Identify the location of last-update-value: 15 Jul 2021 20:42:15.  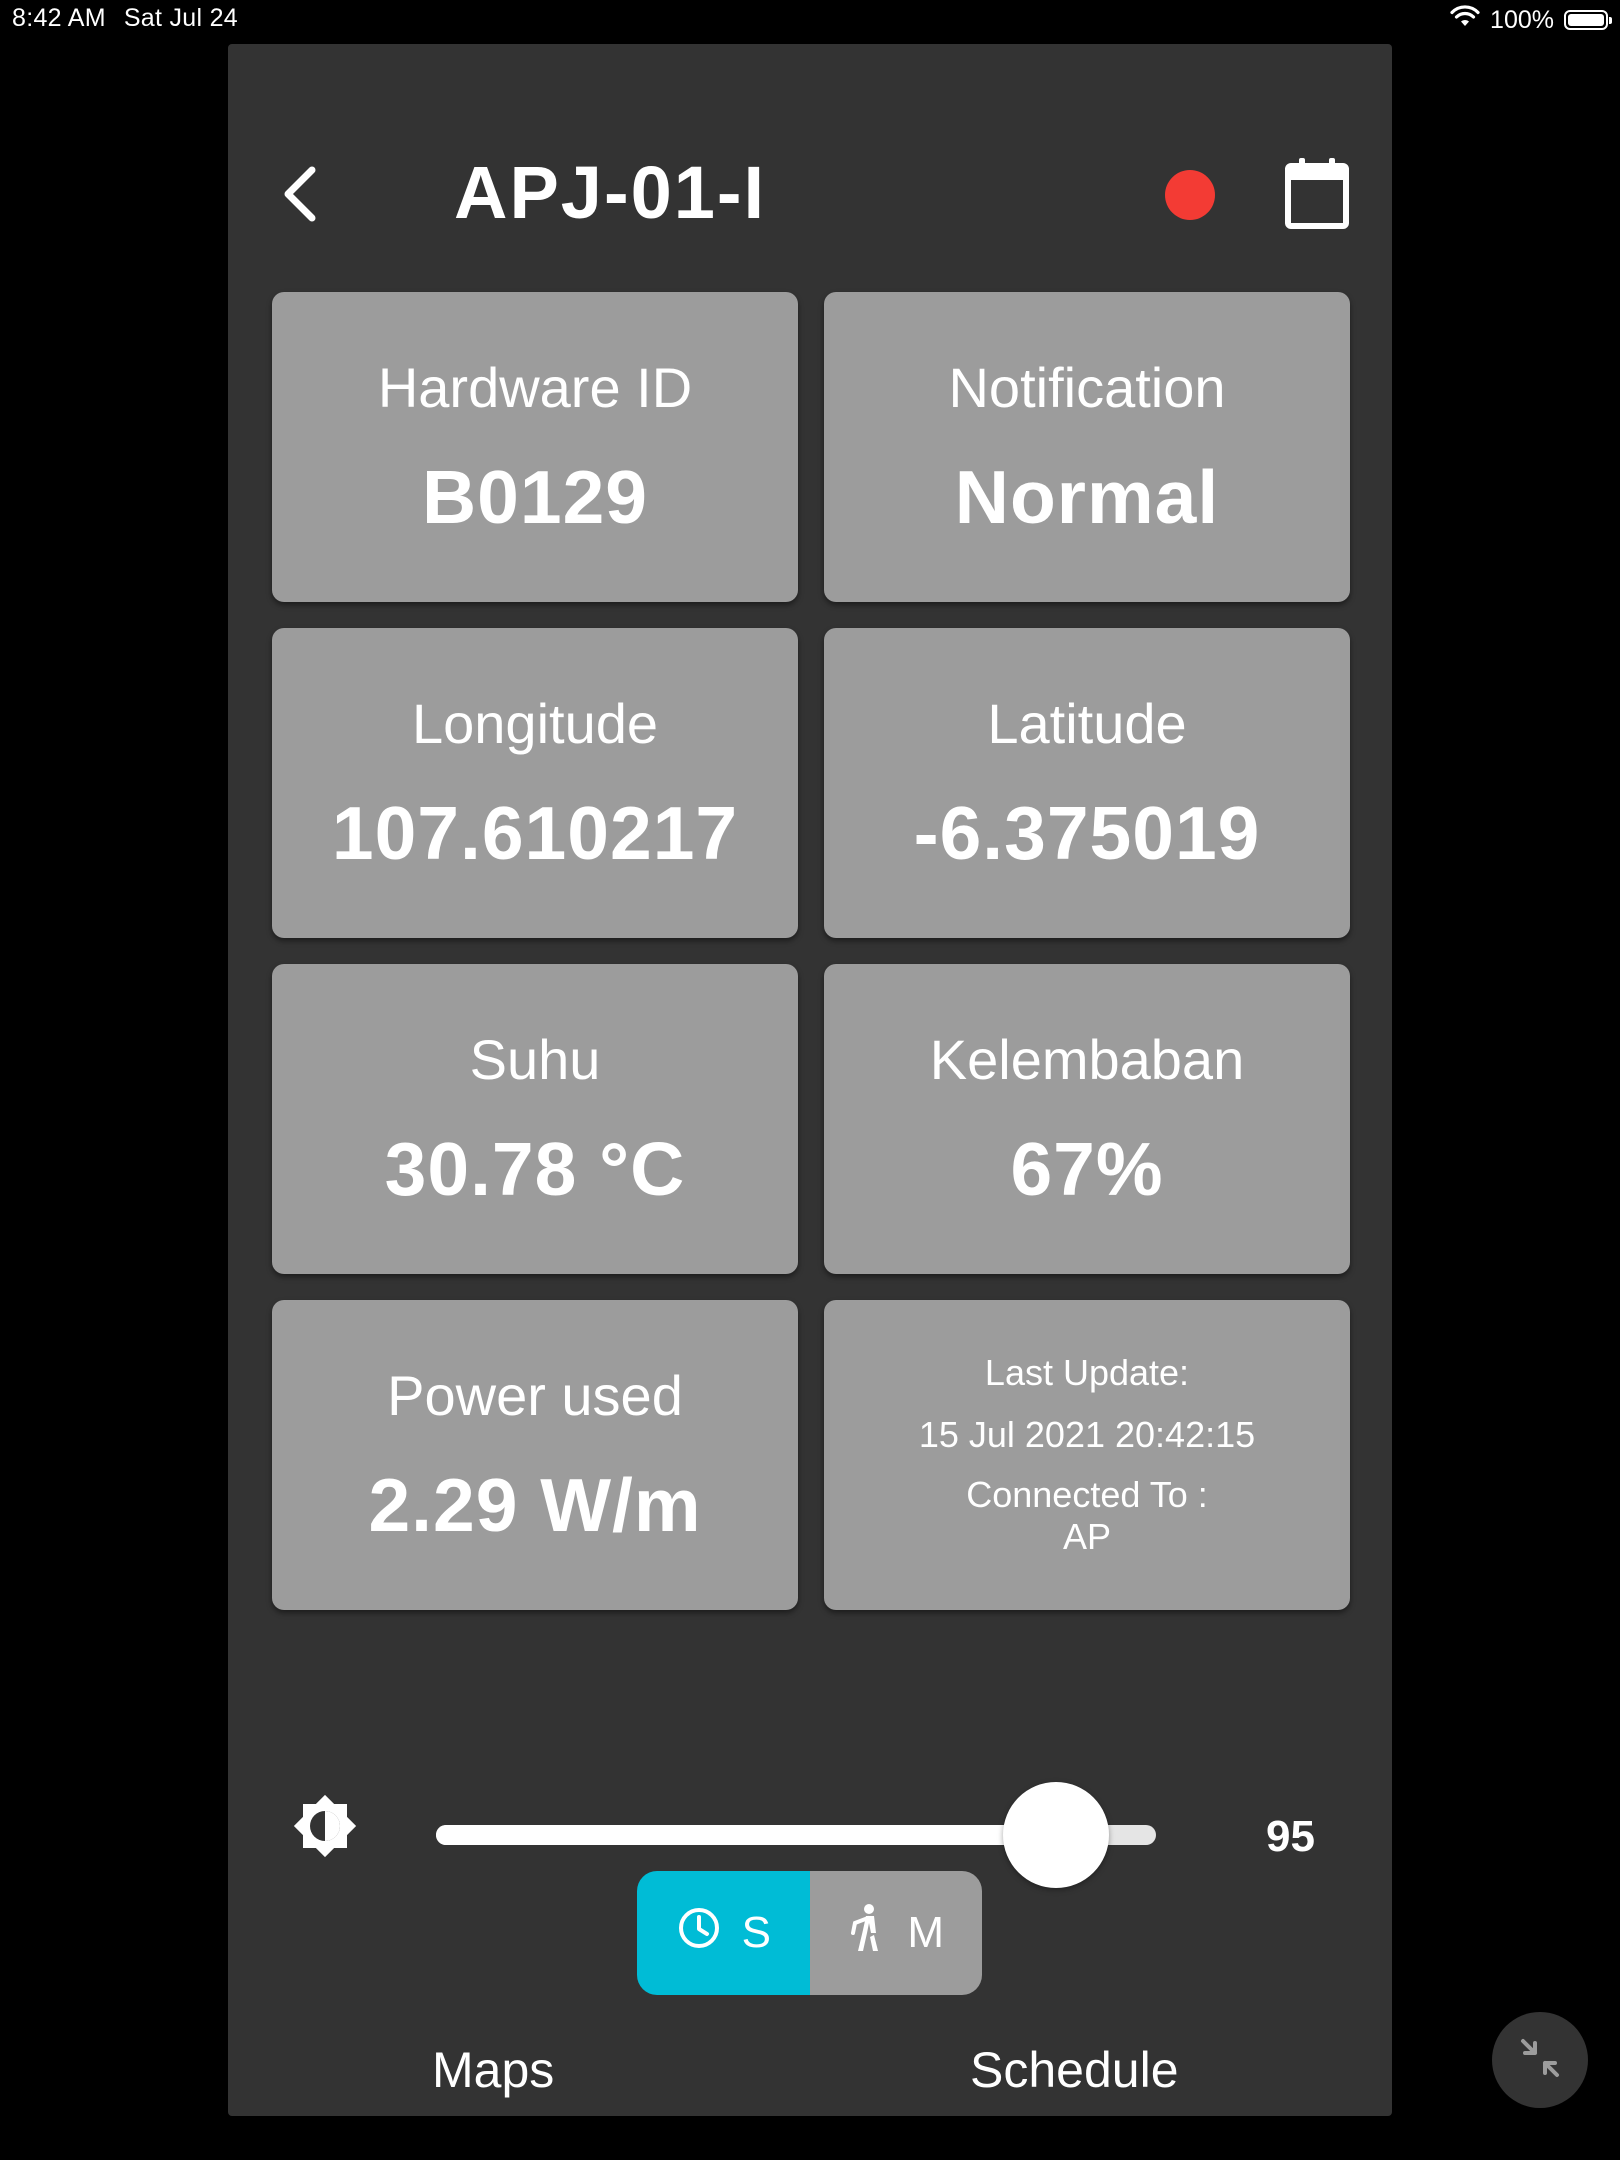
(1087, 1434).